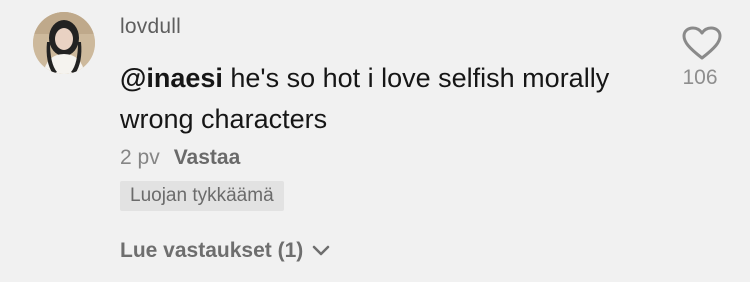 This screenshot has height=282, width=750. I want to click on like-count: 106, so click(700, 77).